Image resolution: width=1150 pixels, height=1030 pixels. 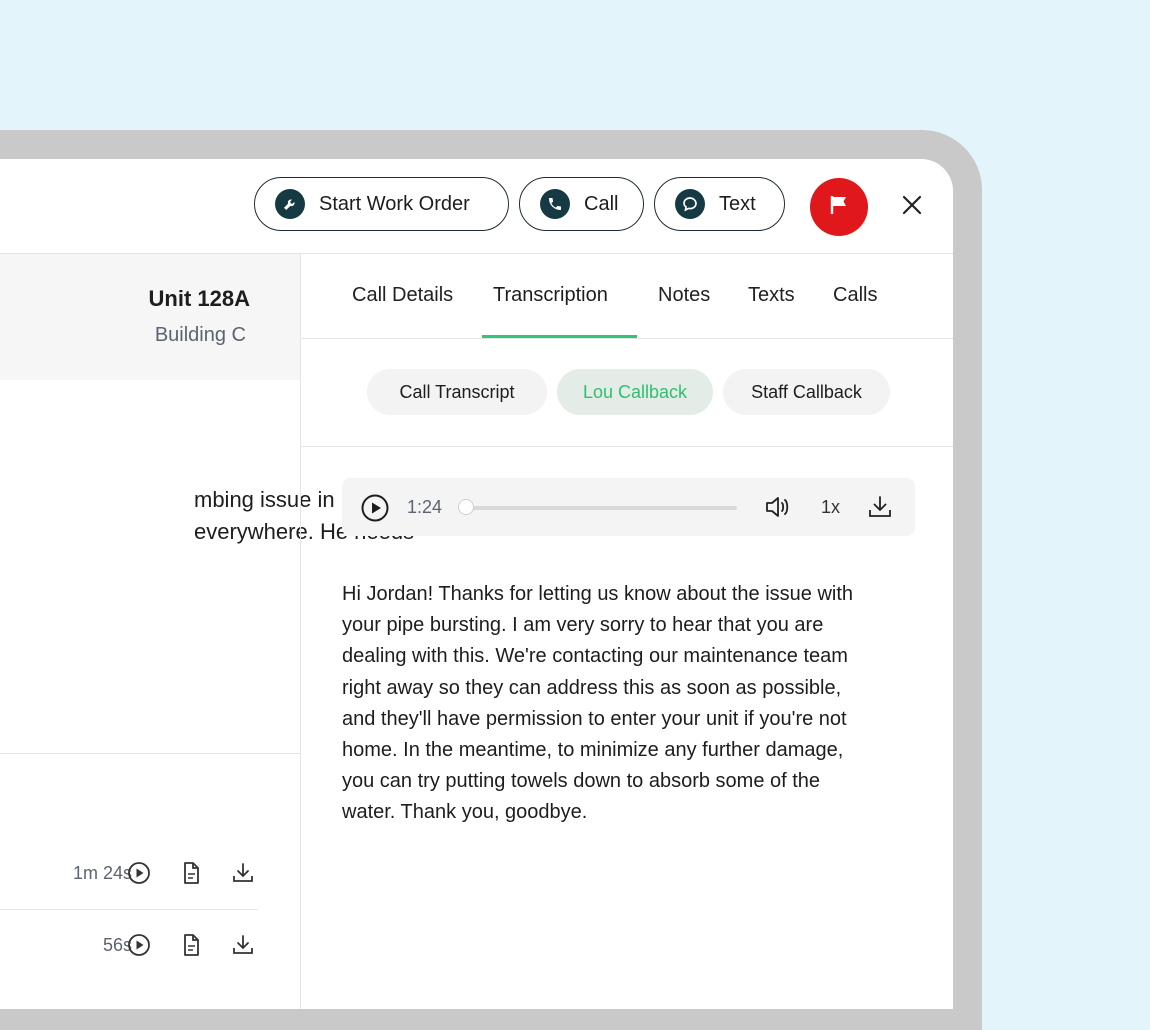 I want to click on seek-bar, so click(x=600, y=508).